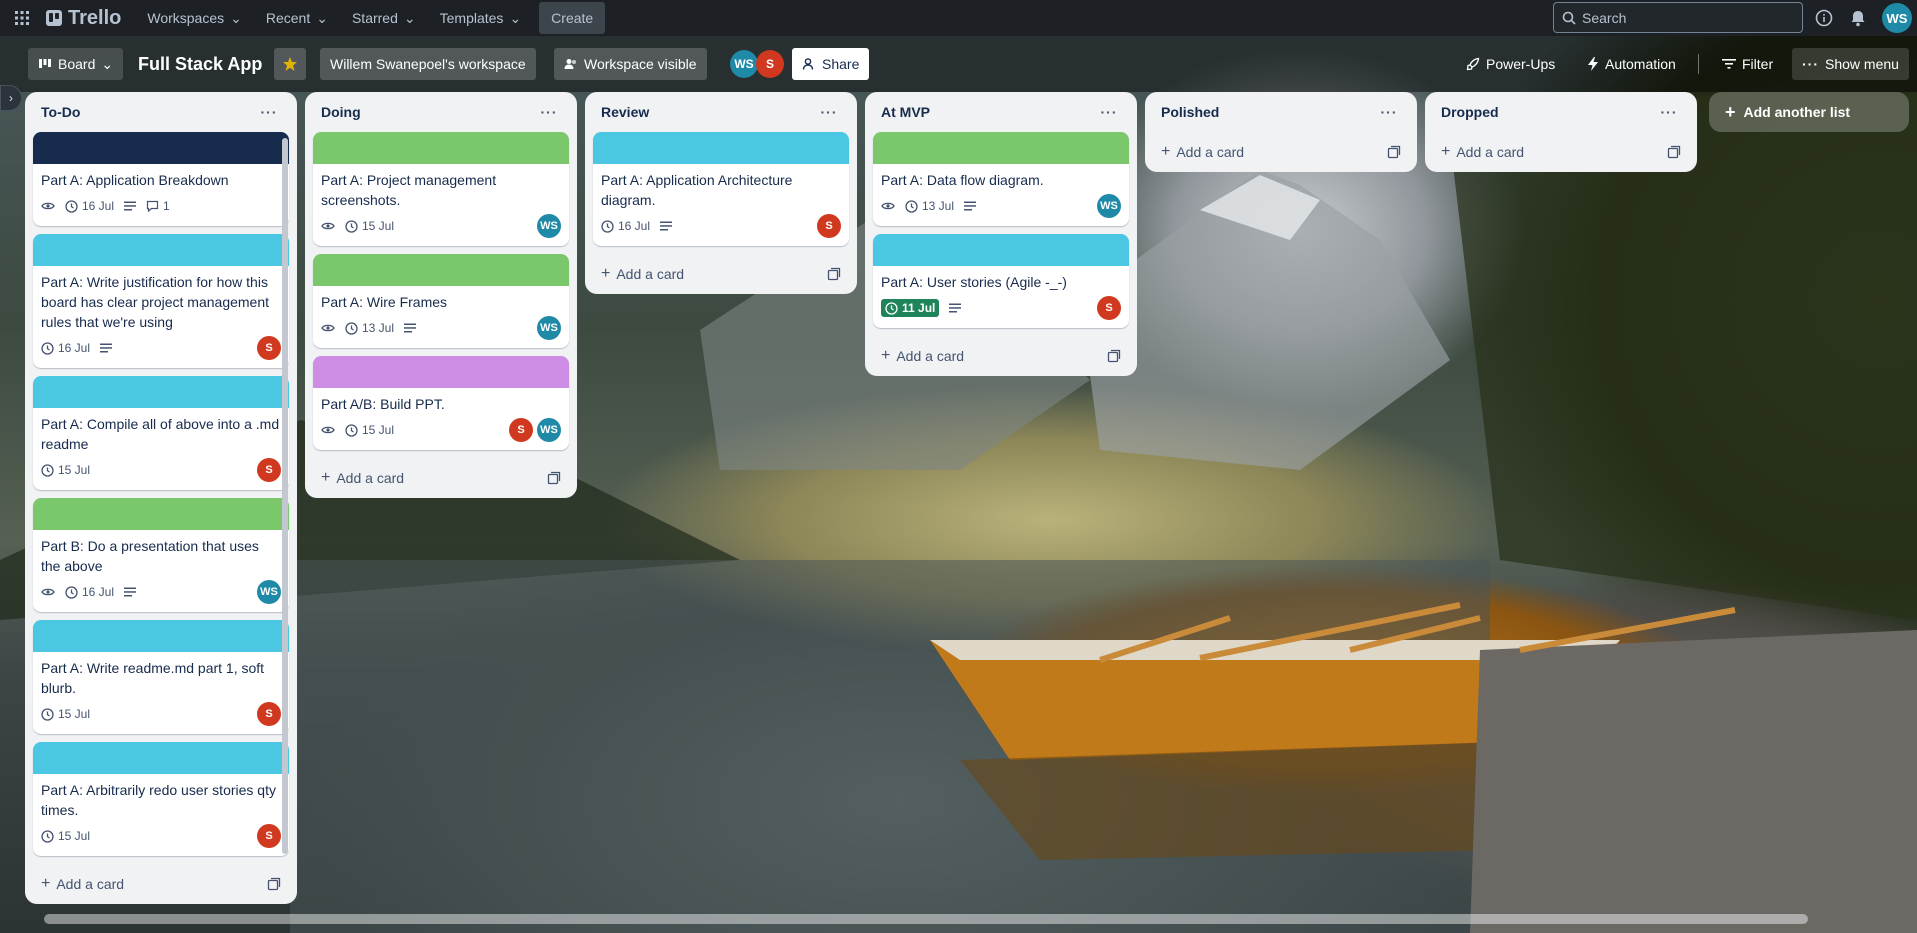 Image resolution: width=1917 pixels, height=933 pixels. What do you see at coordinates (161, 179) in the screenshot?
I see `card: Part A: Application Breakdown 16 Jul 1` at bounding box center [161, 179].